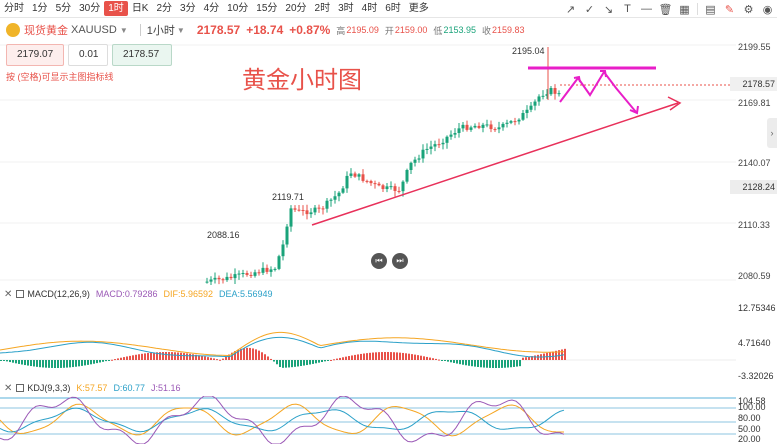  I want to click on timeframe-option: 3分, so click(188, 8).